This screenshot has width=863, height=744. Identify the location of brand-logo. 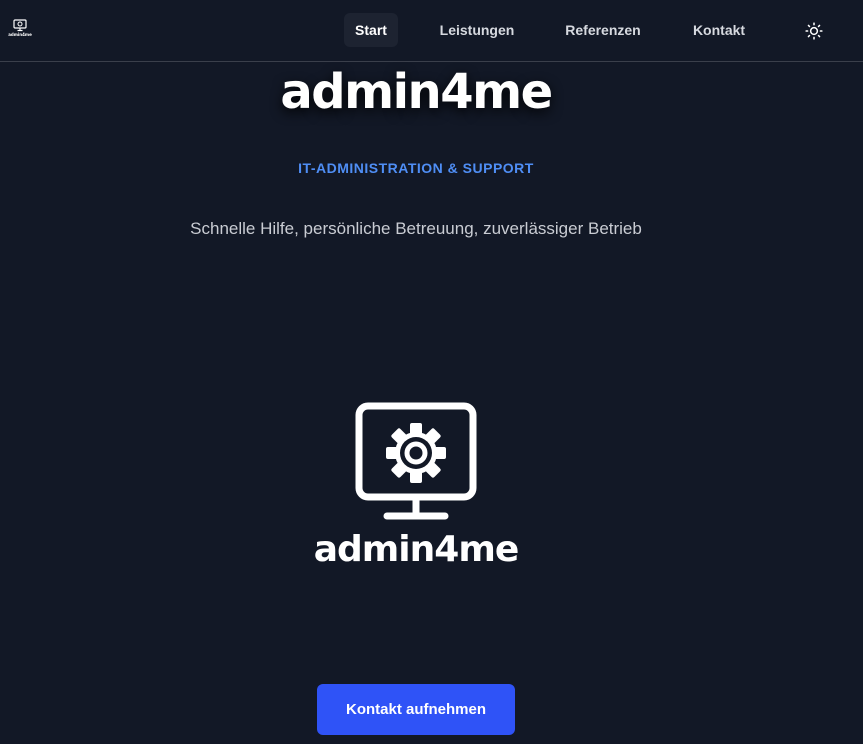
(416, 462).